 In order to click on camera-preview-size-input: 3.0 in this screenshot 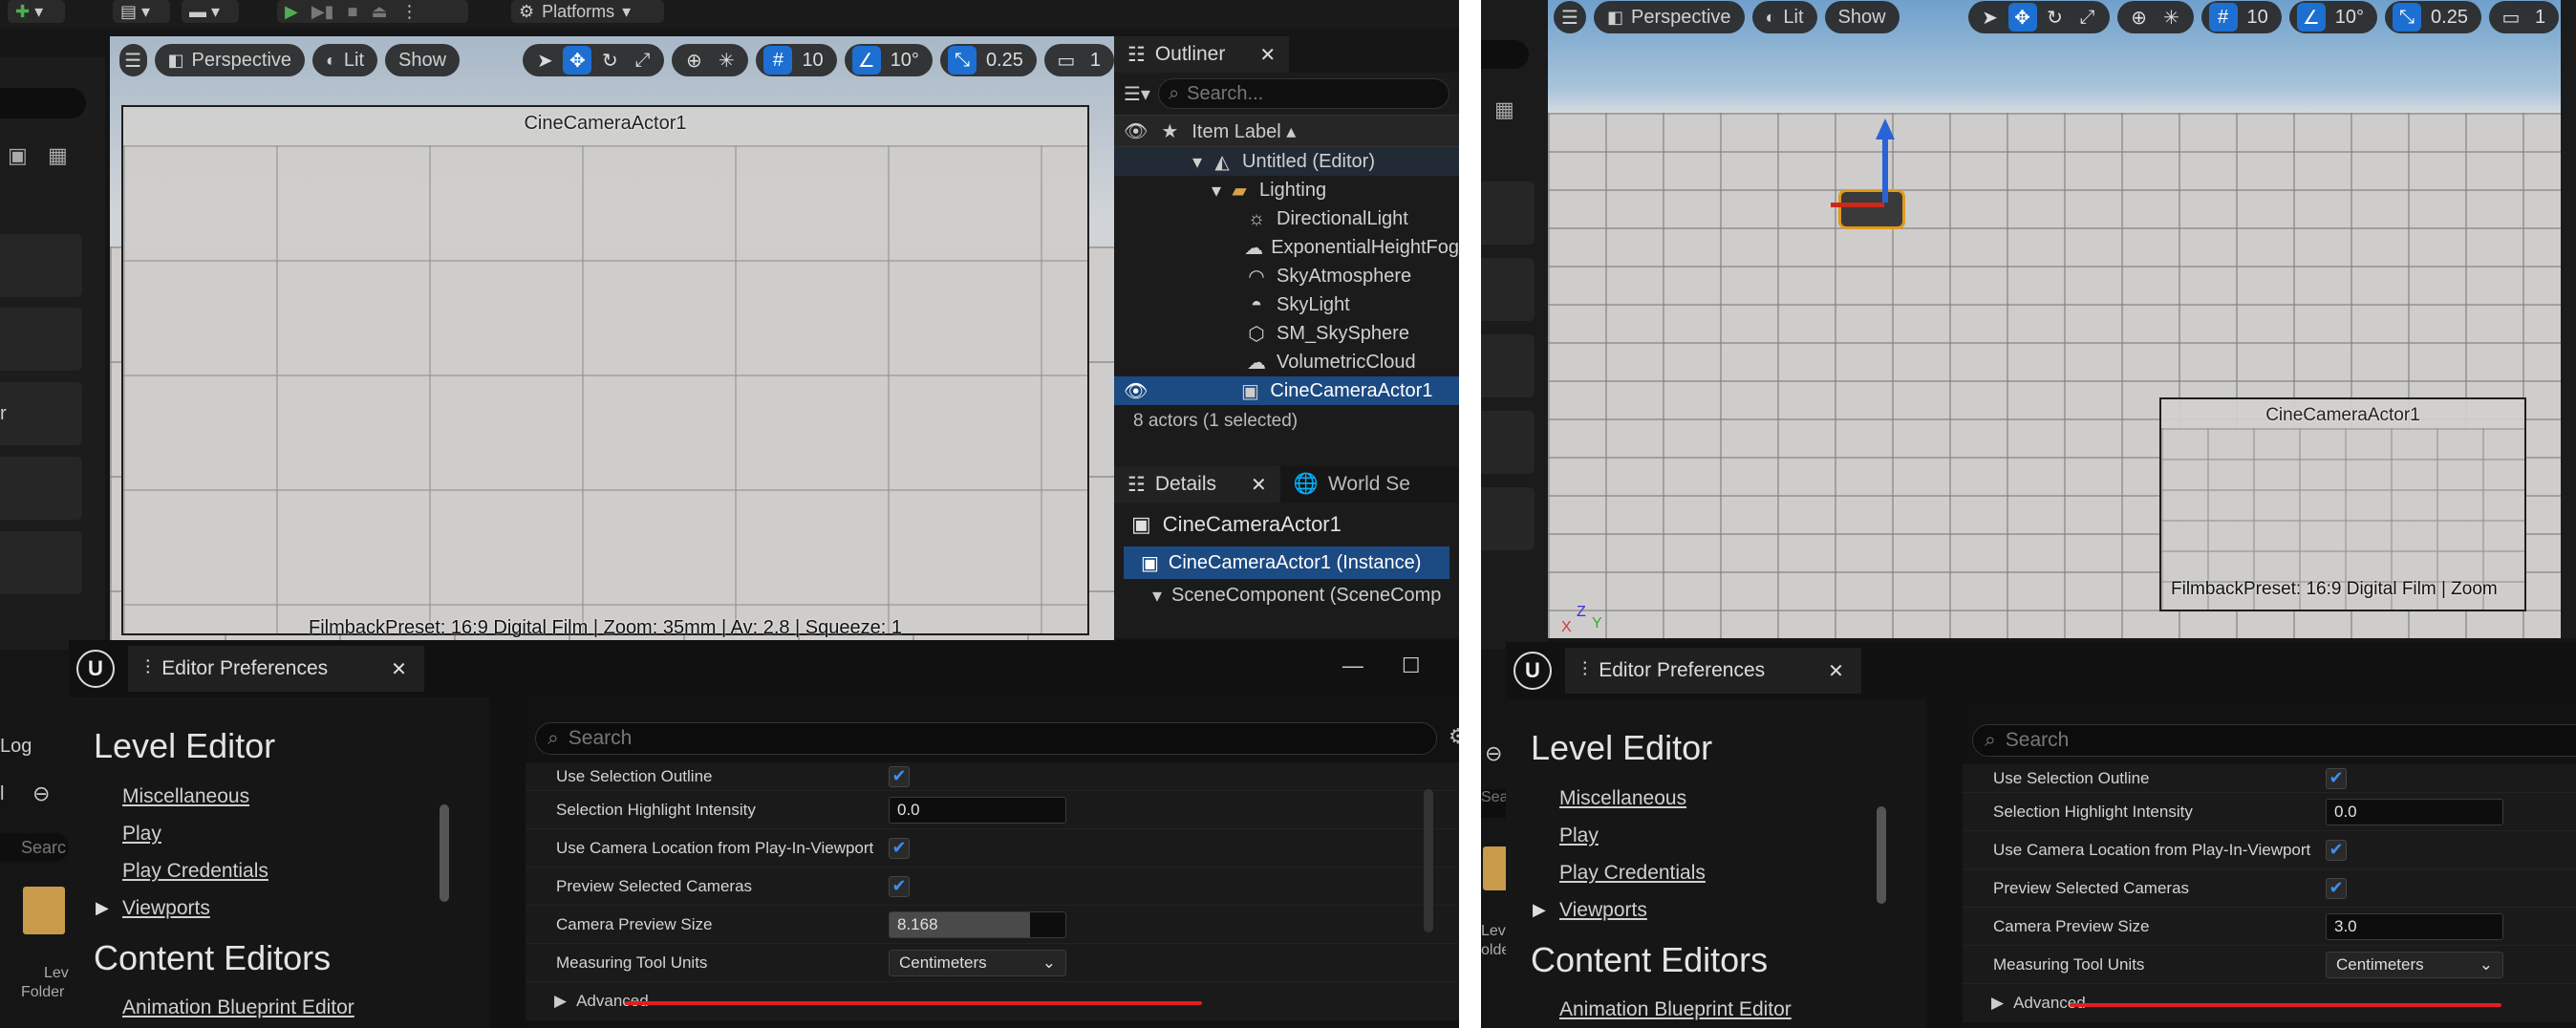, I will do `click(2414, 926)`.